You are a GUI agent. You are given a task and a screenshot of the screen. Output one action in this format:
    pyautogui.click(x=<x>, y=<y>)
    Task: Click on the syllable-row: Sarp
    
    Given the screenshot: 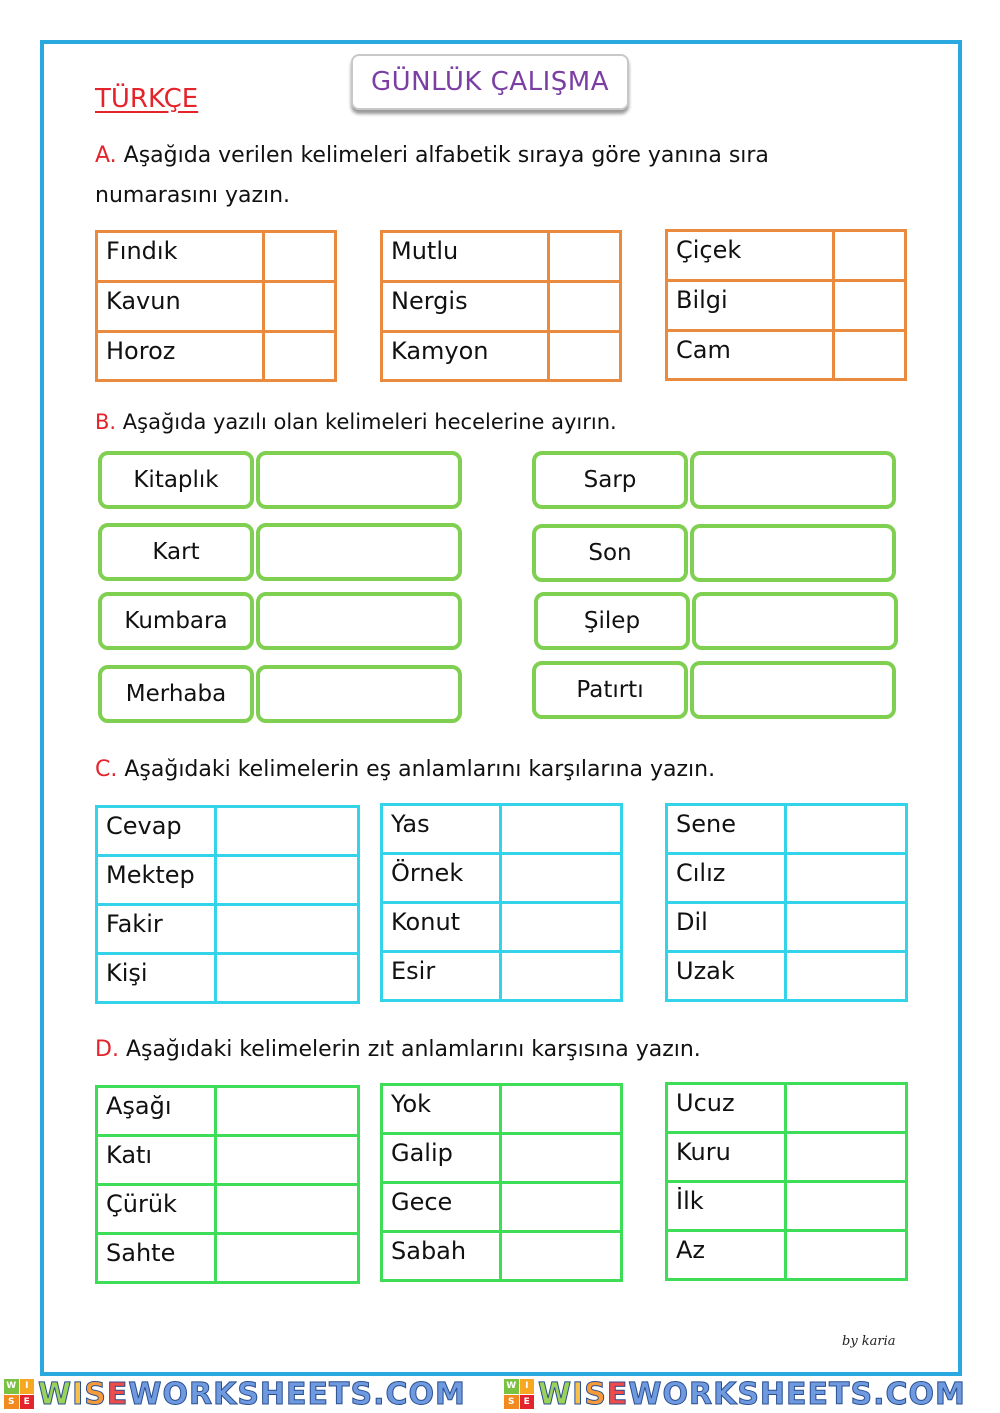 What is the action you would take?
    pyautogui.click(x=714, y=480)
    